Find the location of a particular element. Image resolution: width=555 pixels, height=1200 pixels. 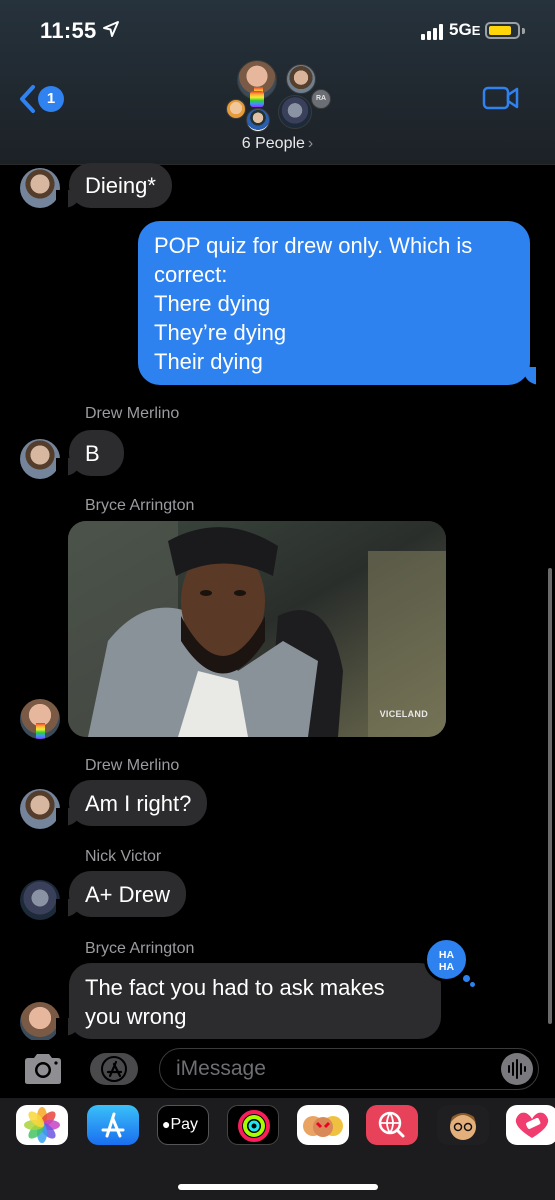

app-store-button is located at coordinates (114, 1069).